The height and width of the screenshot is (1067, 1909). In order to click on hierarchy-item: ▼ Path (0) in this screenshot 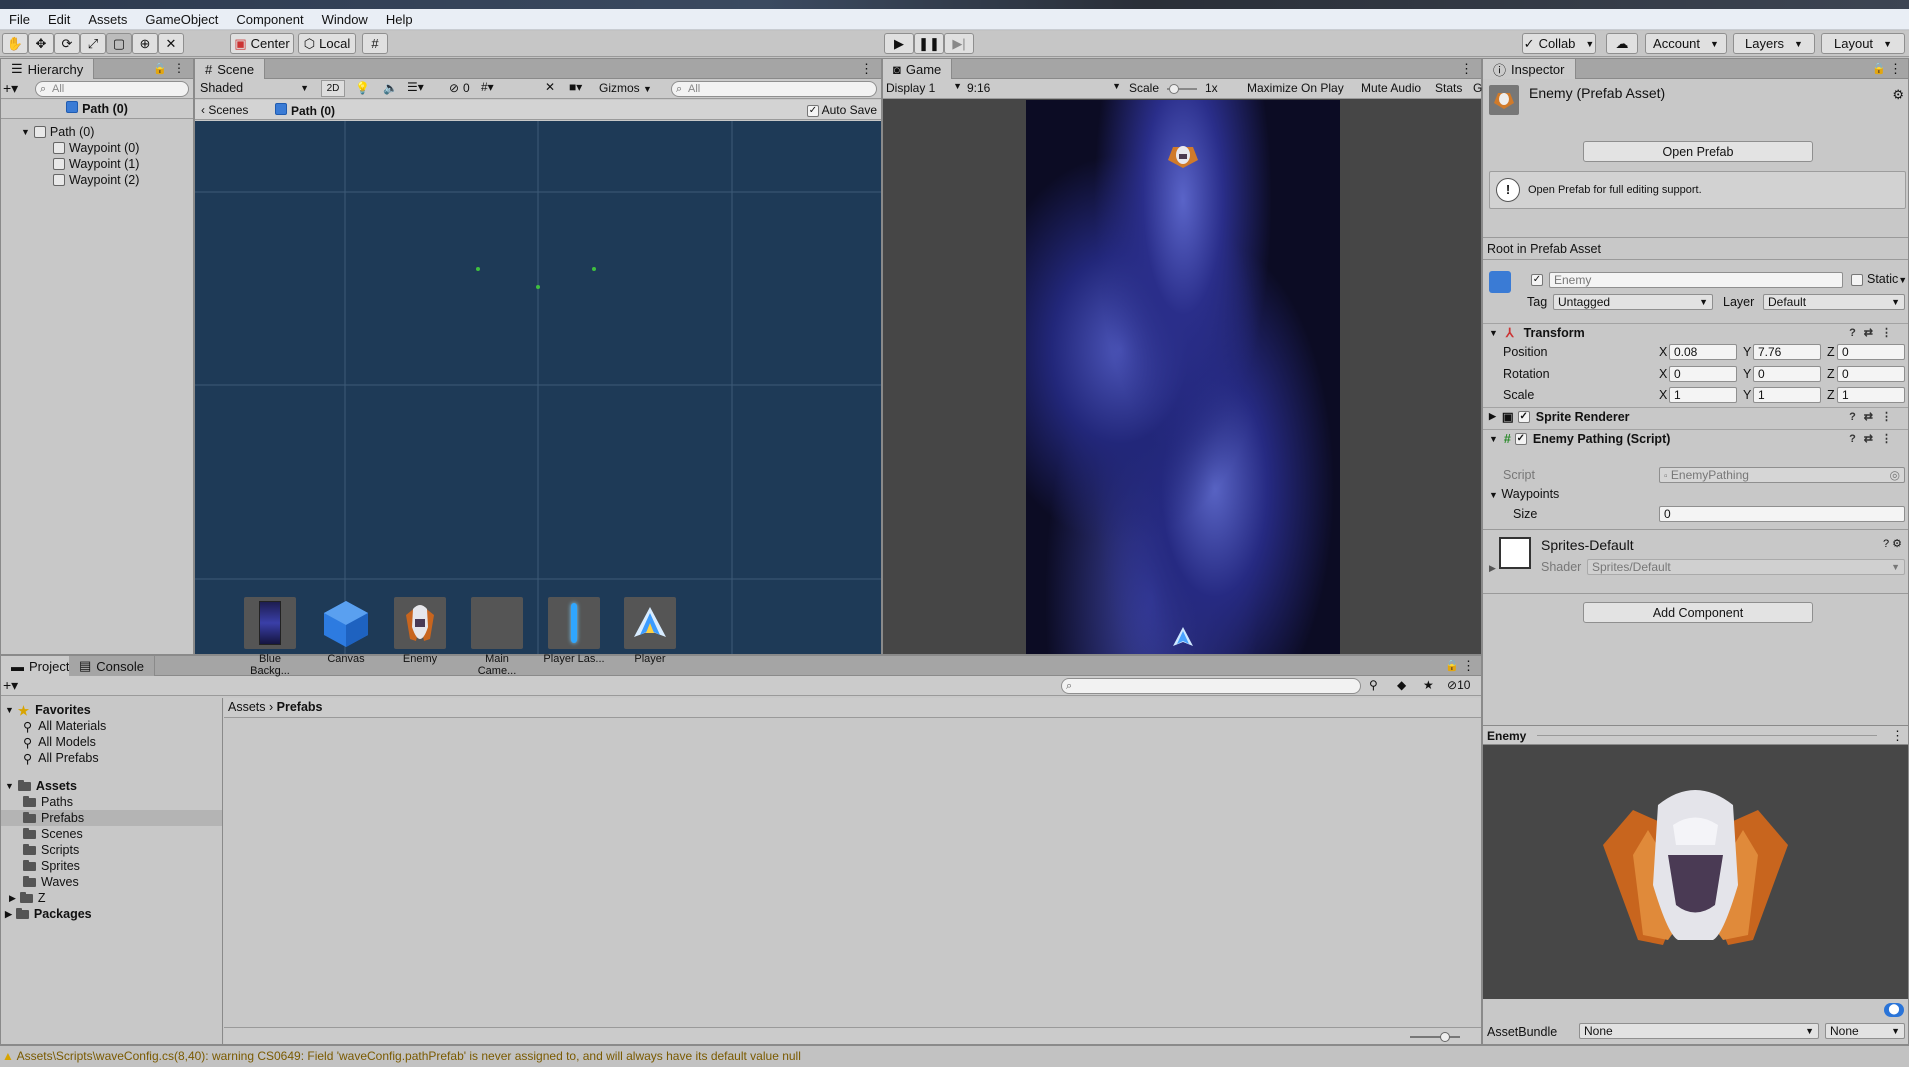, I will do `click(107, 132)`.